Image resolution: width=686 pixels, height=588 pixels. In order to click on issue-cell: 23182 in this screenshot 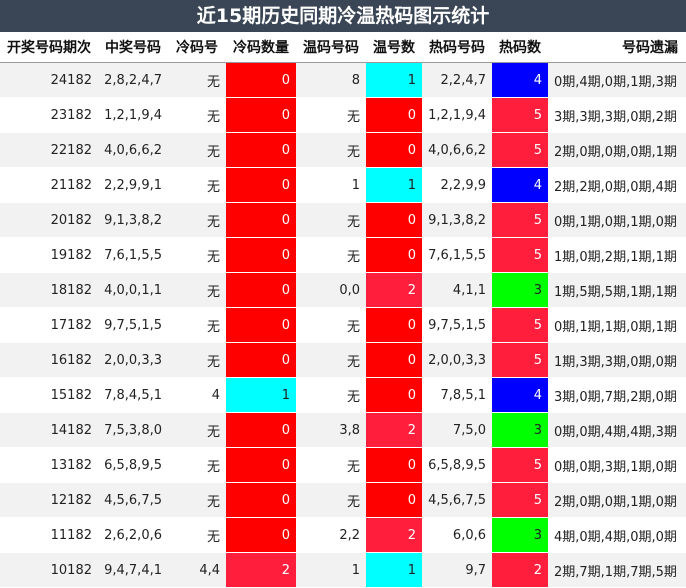, I will do `click(49, 115)`.